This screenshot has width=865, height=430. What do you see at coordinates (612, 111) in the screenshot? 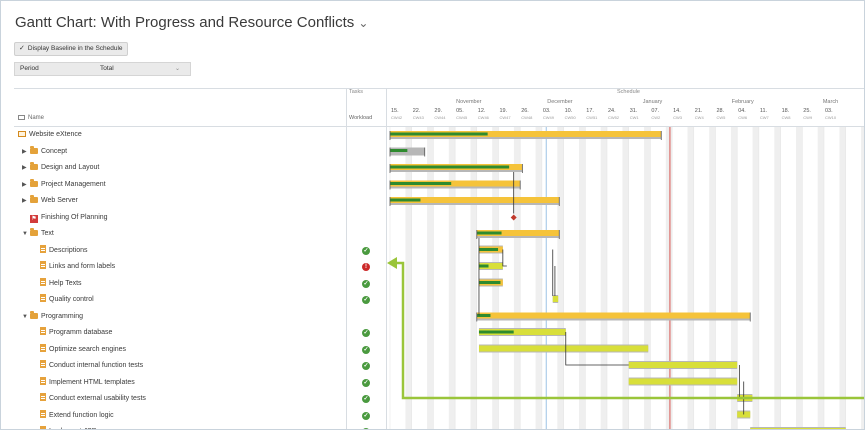
I see `day-label: 24.` at bounding box center [612, 111].